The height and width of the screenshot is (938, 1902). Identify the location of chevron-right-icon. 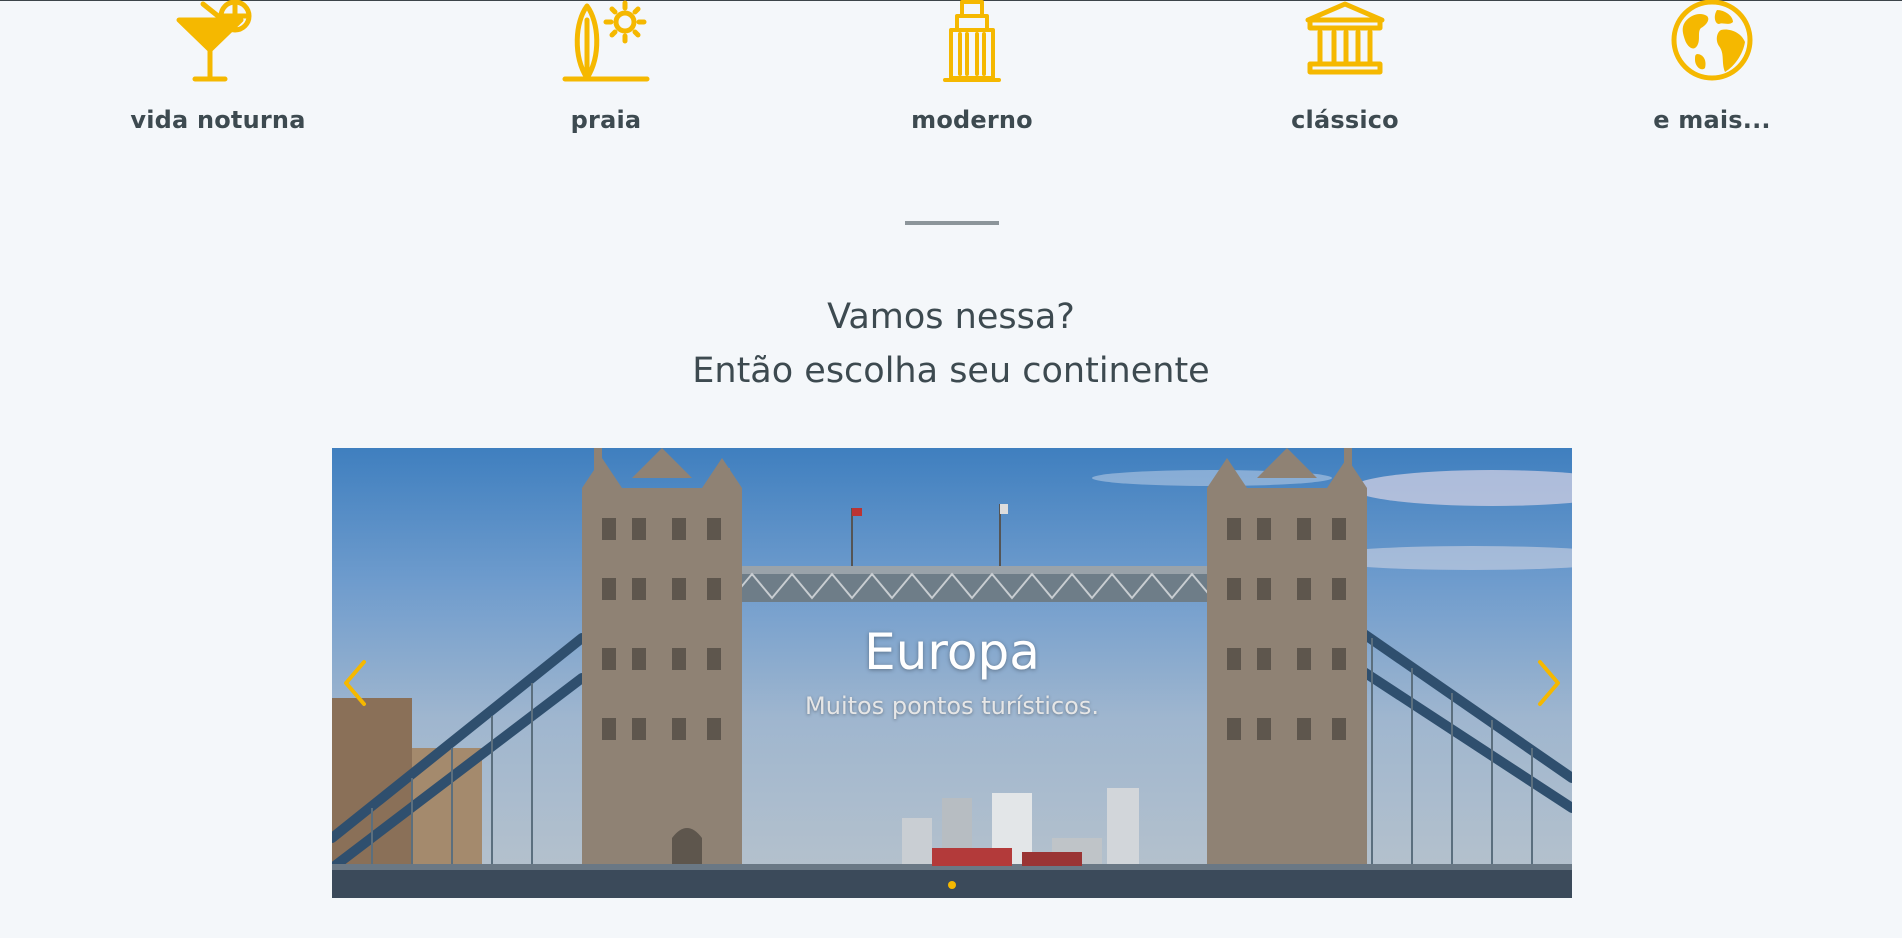
(1549, 683).